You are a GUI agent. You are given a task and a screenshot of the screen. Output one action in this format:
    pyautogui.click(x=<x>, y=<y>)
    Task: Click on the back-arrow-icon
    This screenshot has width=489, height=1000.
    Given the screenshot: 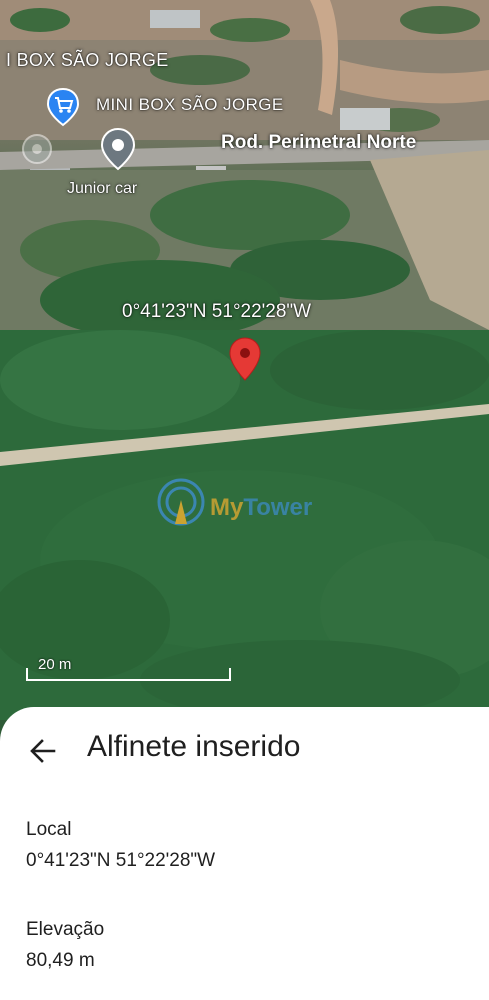 What is the action you would take?
    pyautogui.click(x=43, y=751)
    